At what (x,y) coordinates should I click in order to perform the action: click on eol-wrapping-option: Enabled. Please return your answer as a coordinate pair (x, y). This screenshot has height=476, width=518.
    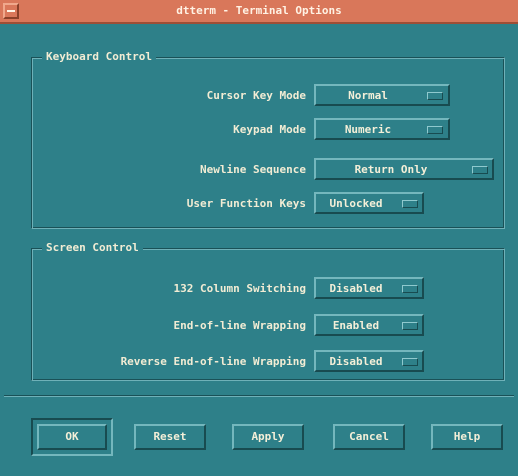
    Looking at the image, I should click on (369, 325).